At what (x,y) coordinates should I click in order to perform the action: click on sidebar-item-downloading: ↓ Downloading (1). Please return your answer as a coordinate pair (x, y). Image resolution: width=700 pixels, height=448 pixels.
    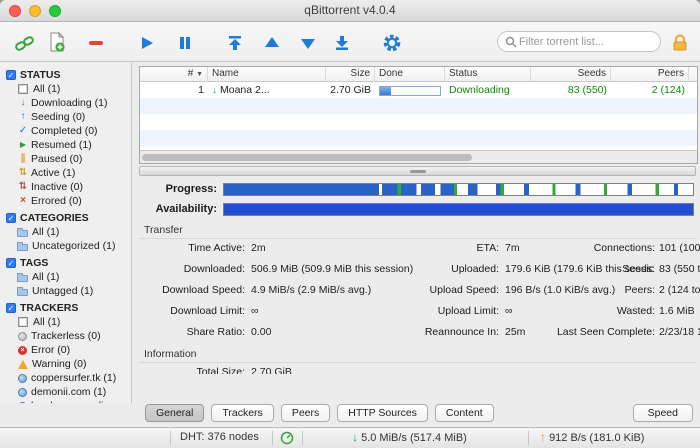
    Looking at the image, I should click on (65, 103).